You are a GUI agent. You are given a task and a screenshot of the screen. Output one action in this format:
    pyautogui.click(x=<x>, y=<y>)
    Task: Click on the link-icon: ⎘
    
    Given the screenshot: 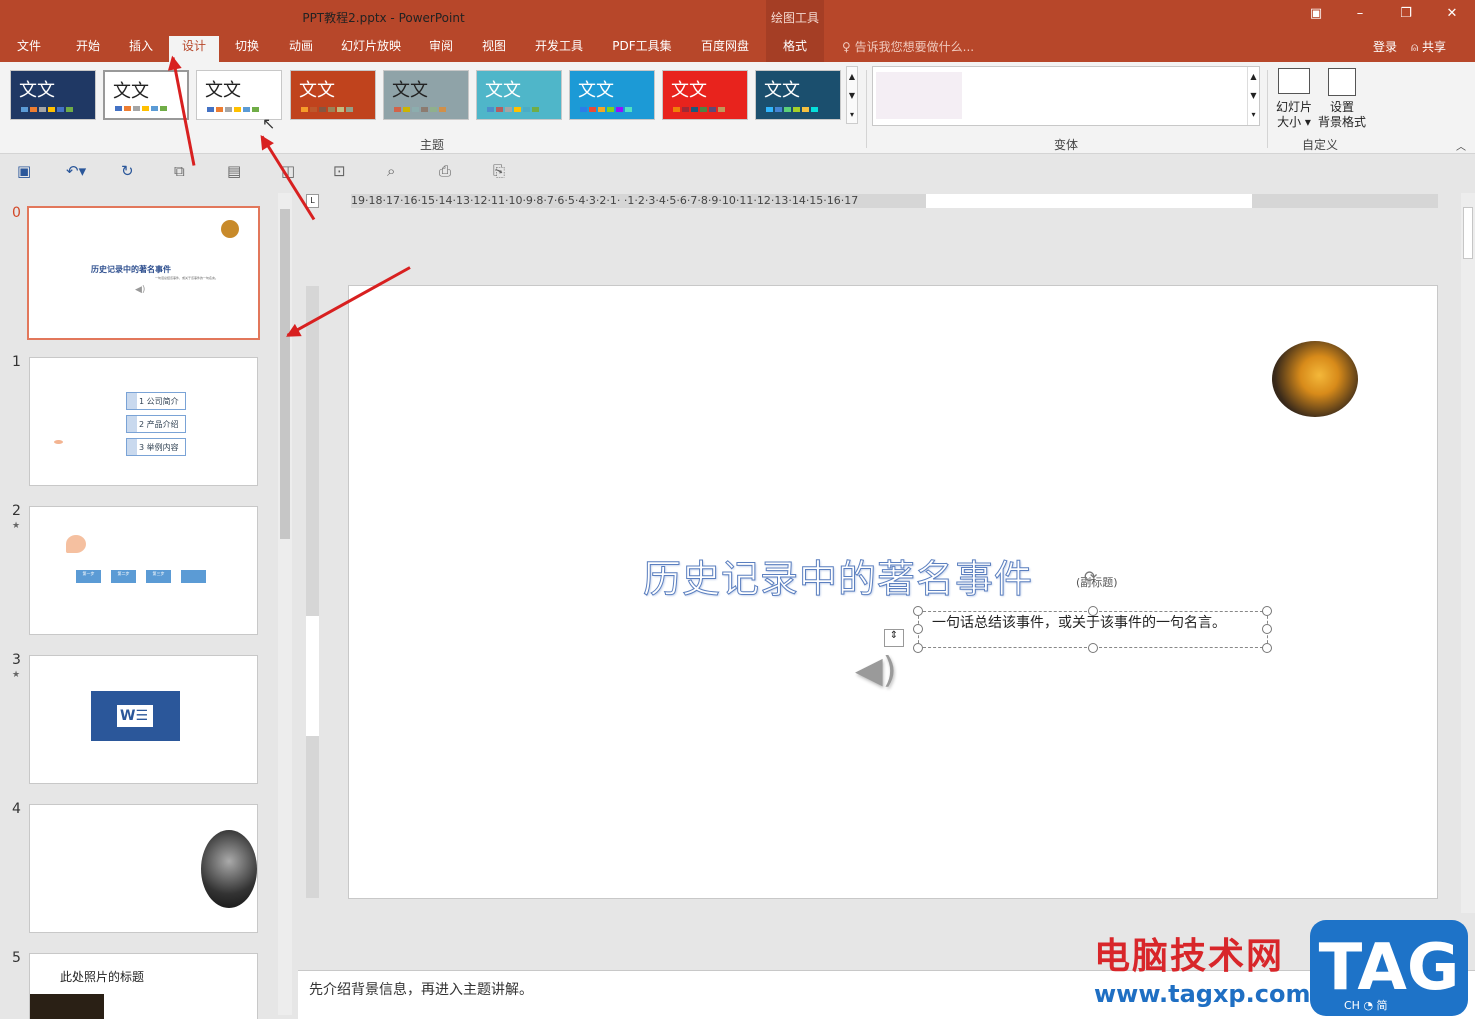 What is the action you would take?
    pyautogui.click(x=499, y=171)
    